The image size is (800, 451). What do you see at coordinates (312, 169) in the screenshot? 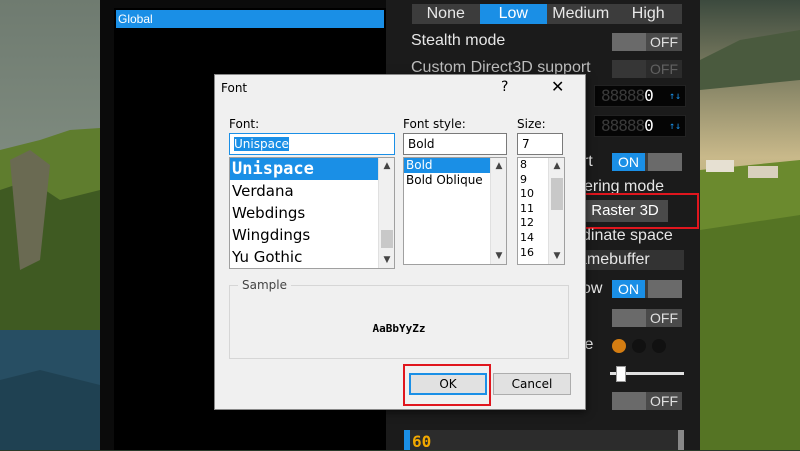
I see `font-list-item: Unispace` at bounding box center [312, 169].